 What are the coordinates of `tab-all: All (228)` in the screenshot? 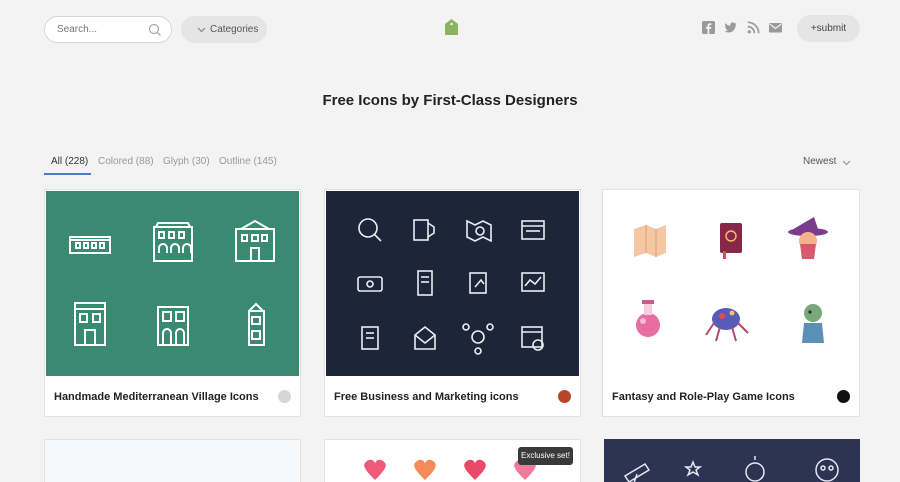 It's located at (69, 161).